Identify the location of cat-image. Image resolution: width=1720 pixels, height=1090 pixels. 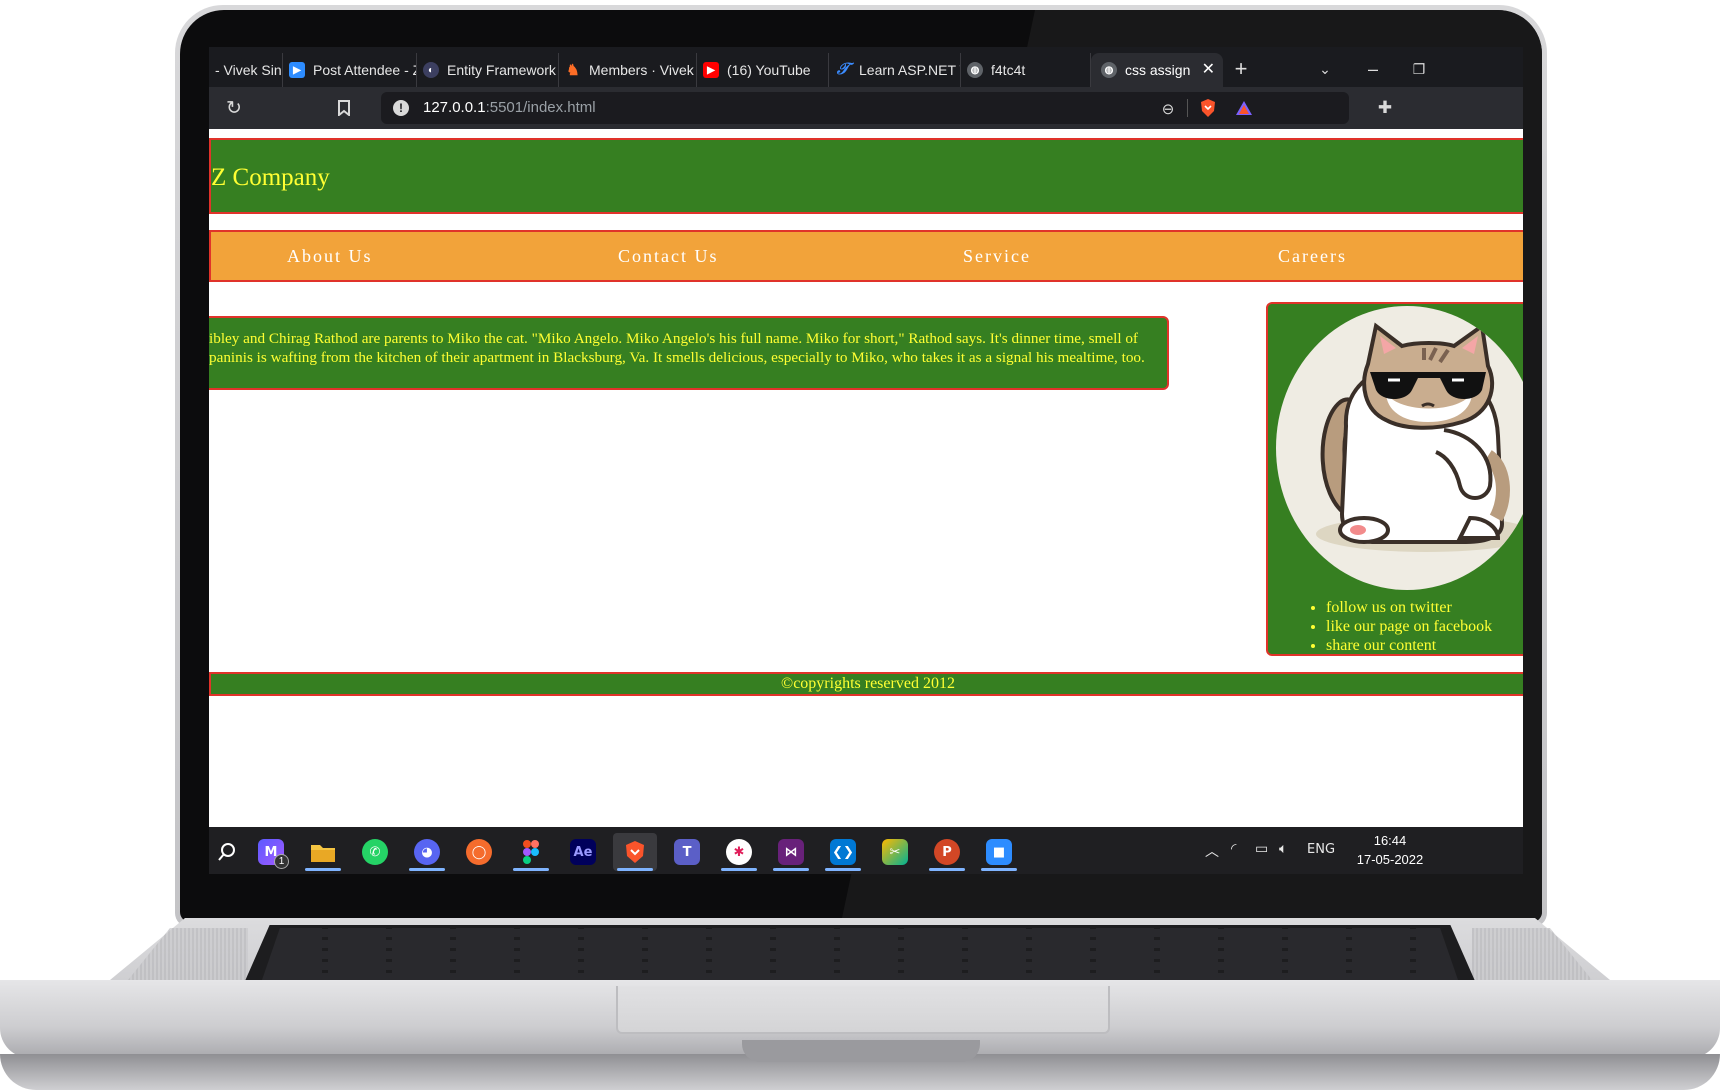
(1399, 448).